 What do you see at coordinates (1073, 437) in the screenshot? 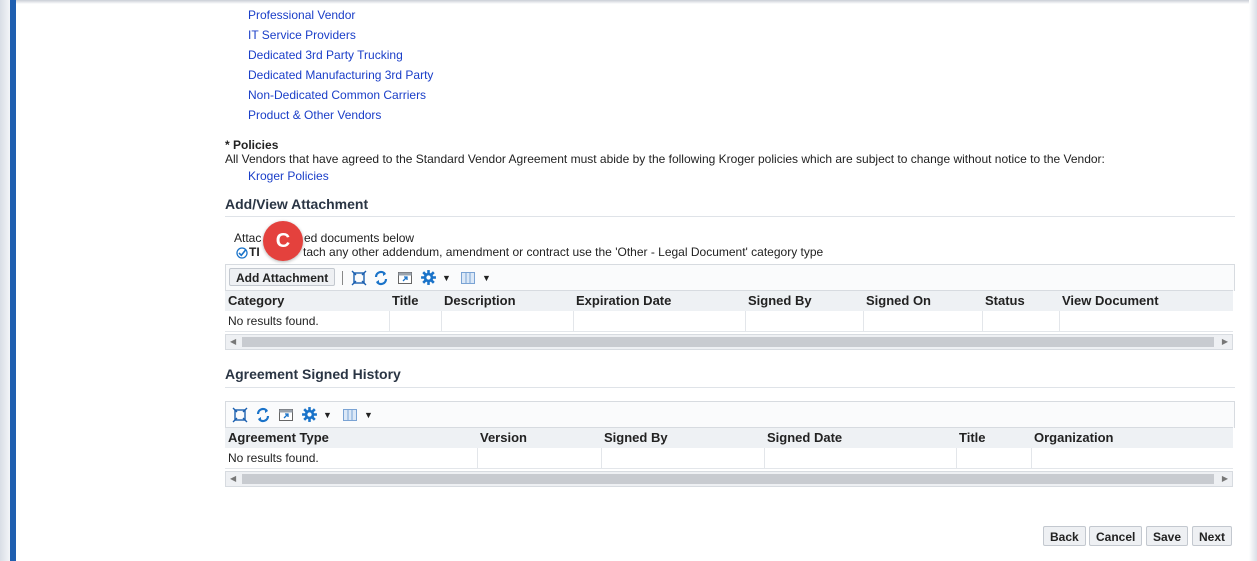
I see `col-organization: Organization` at bounding box center [1073, 437].